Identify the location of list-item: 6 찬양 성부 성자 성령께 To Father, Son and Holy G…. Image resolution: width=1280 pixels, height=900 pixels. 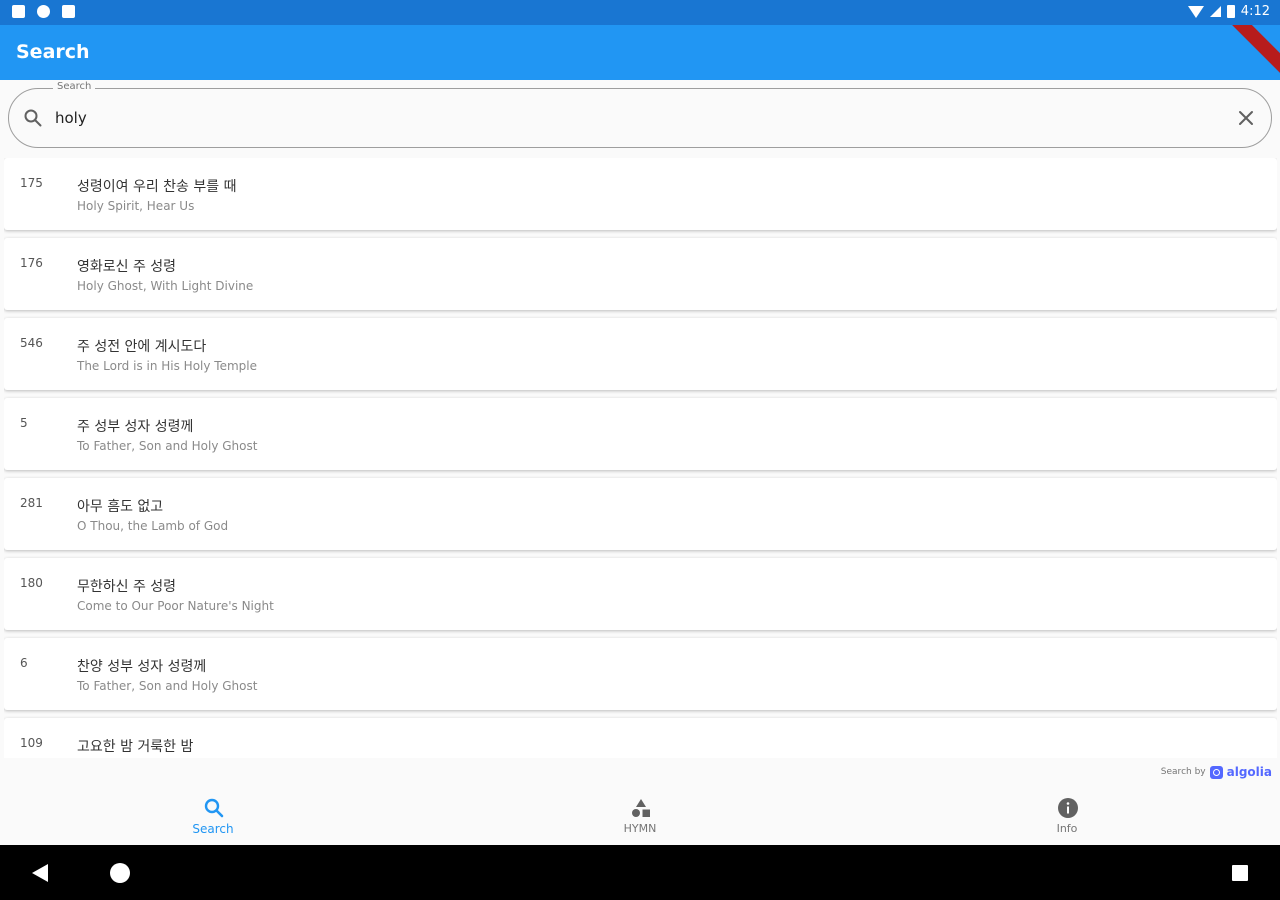
(640, 674).